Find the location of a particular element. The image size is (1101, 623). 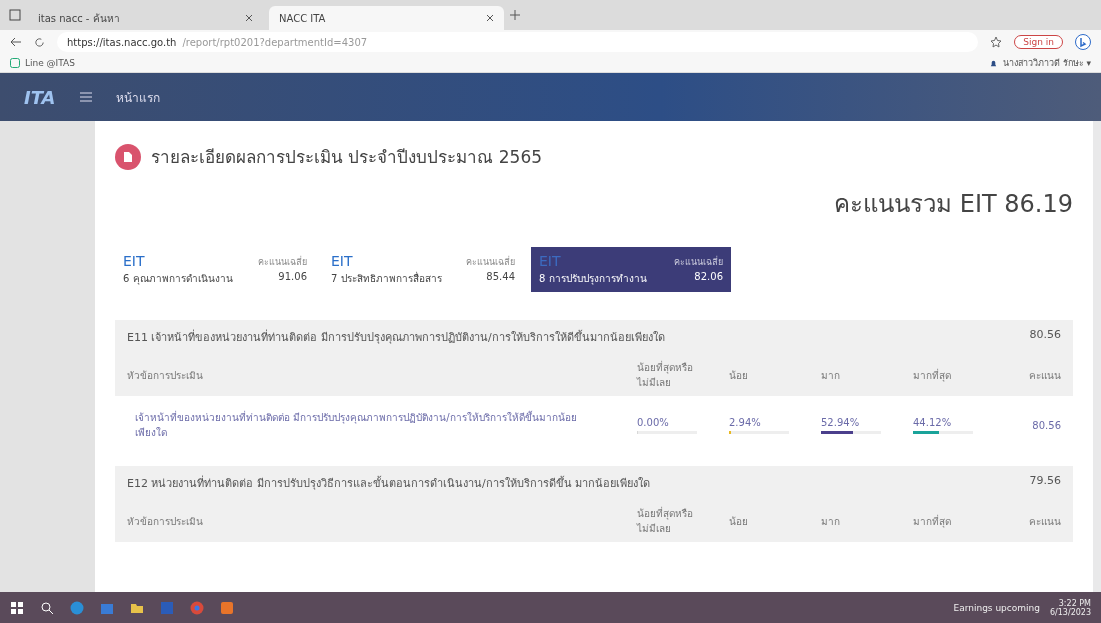

clock: 3:22 PM 6/13/2023 is located at coordinates (1070, 607).